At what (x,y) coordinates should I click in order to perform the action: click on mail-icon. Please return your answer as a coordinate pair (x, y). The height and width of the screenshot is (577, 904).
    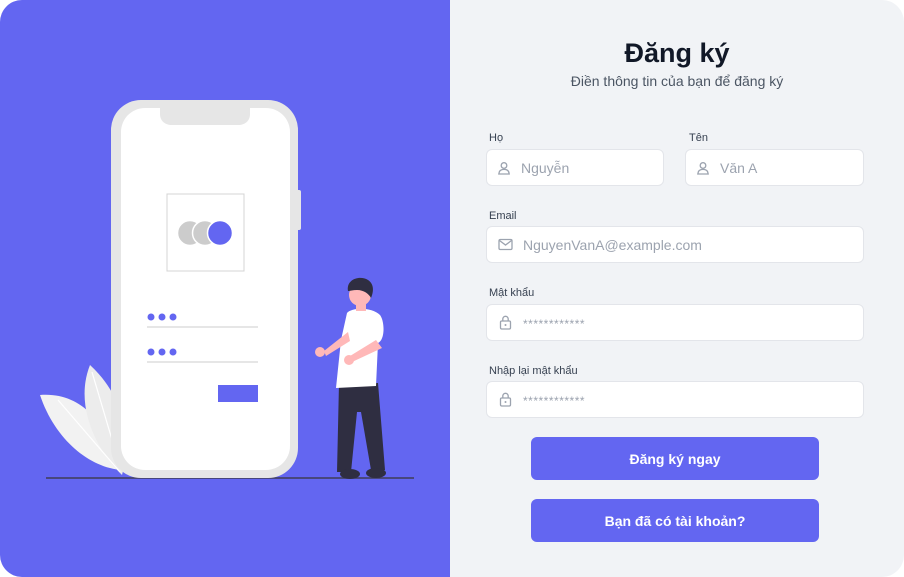
    Looking at the image, I should click on (505, 245).